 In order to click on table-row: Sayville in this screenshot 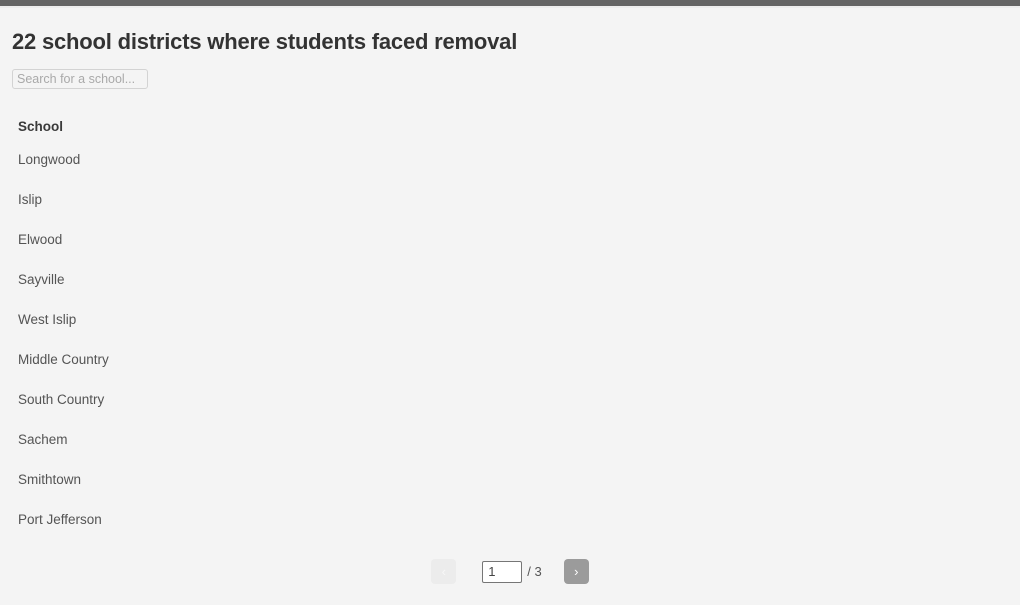, I will do `click(510, 279)`.